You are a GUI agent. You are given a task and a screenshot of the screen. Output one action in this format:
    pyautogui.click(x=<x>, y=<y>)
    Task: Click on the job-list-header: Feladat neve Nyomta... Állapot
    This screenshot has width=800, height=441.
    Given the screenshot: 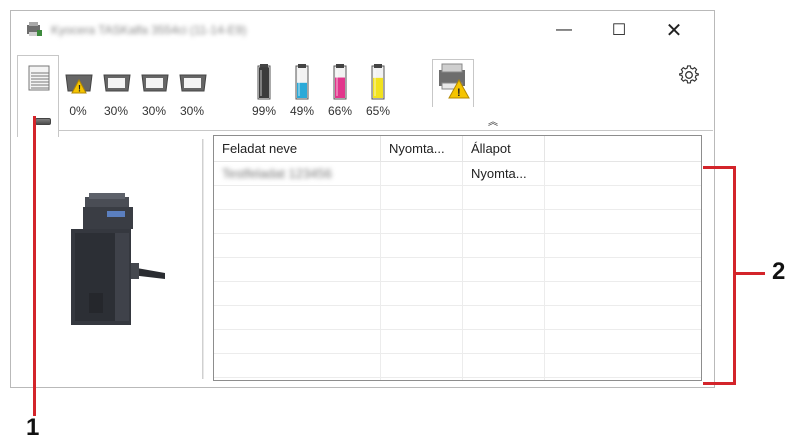 What is the action you would take?
    pyautogui.click(x=457, y=149)
    